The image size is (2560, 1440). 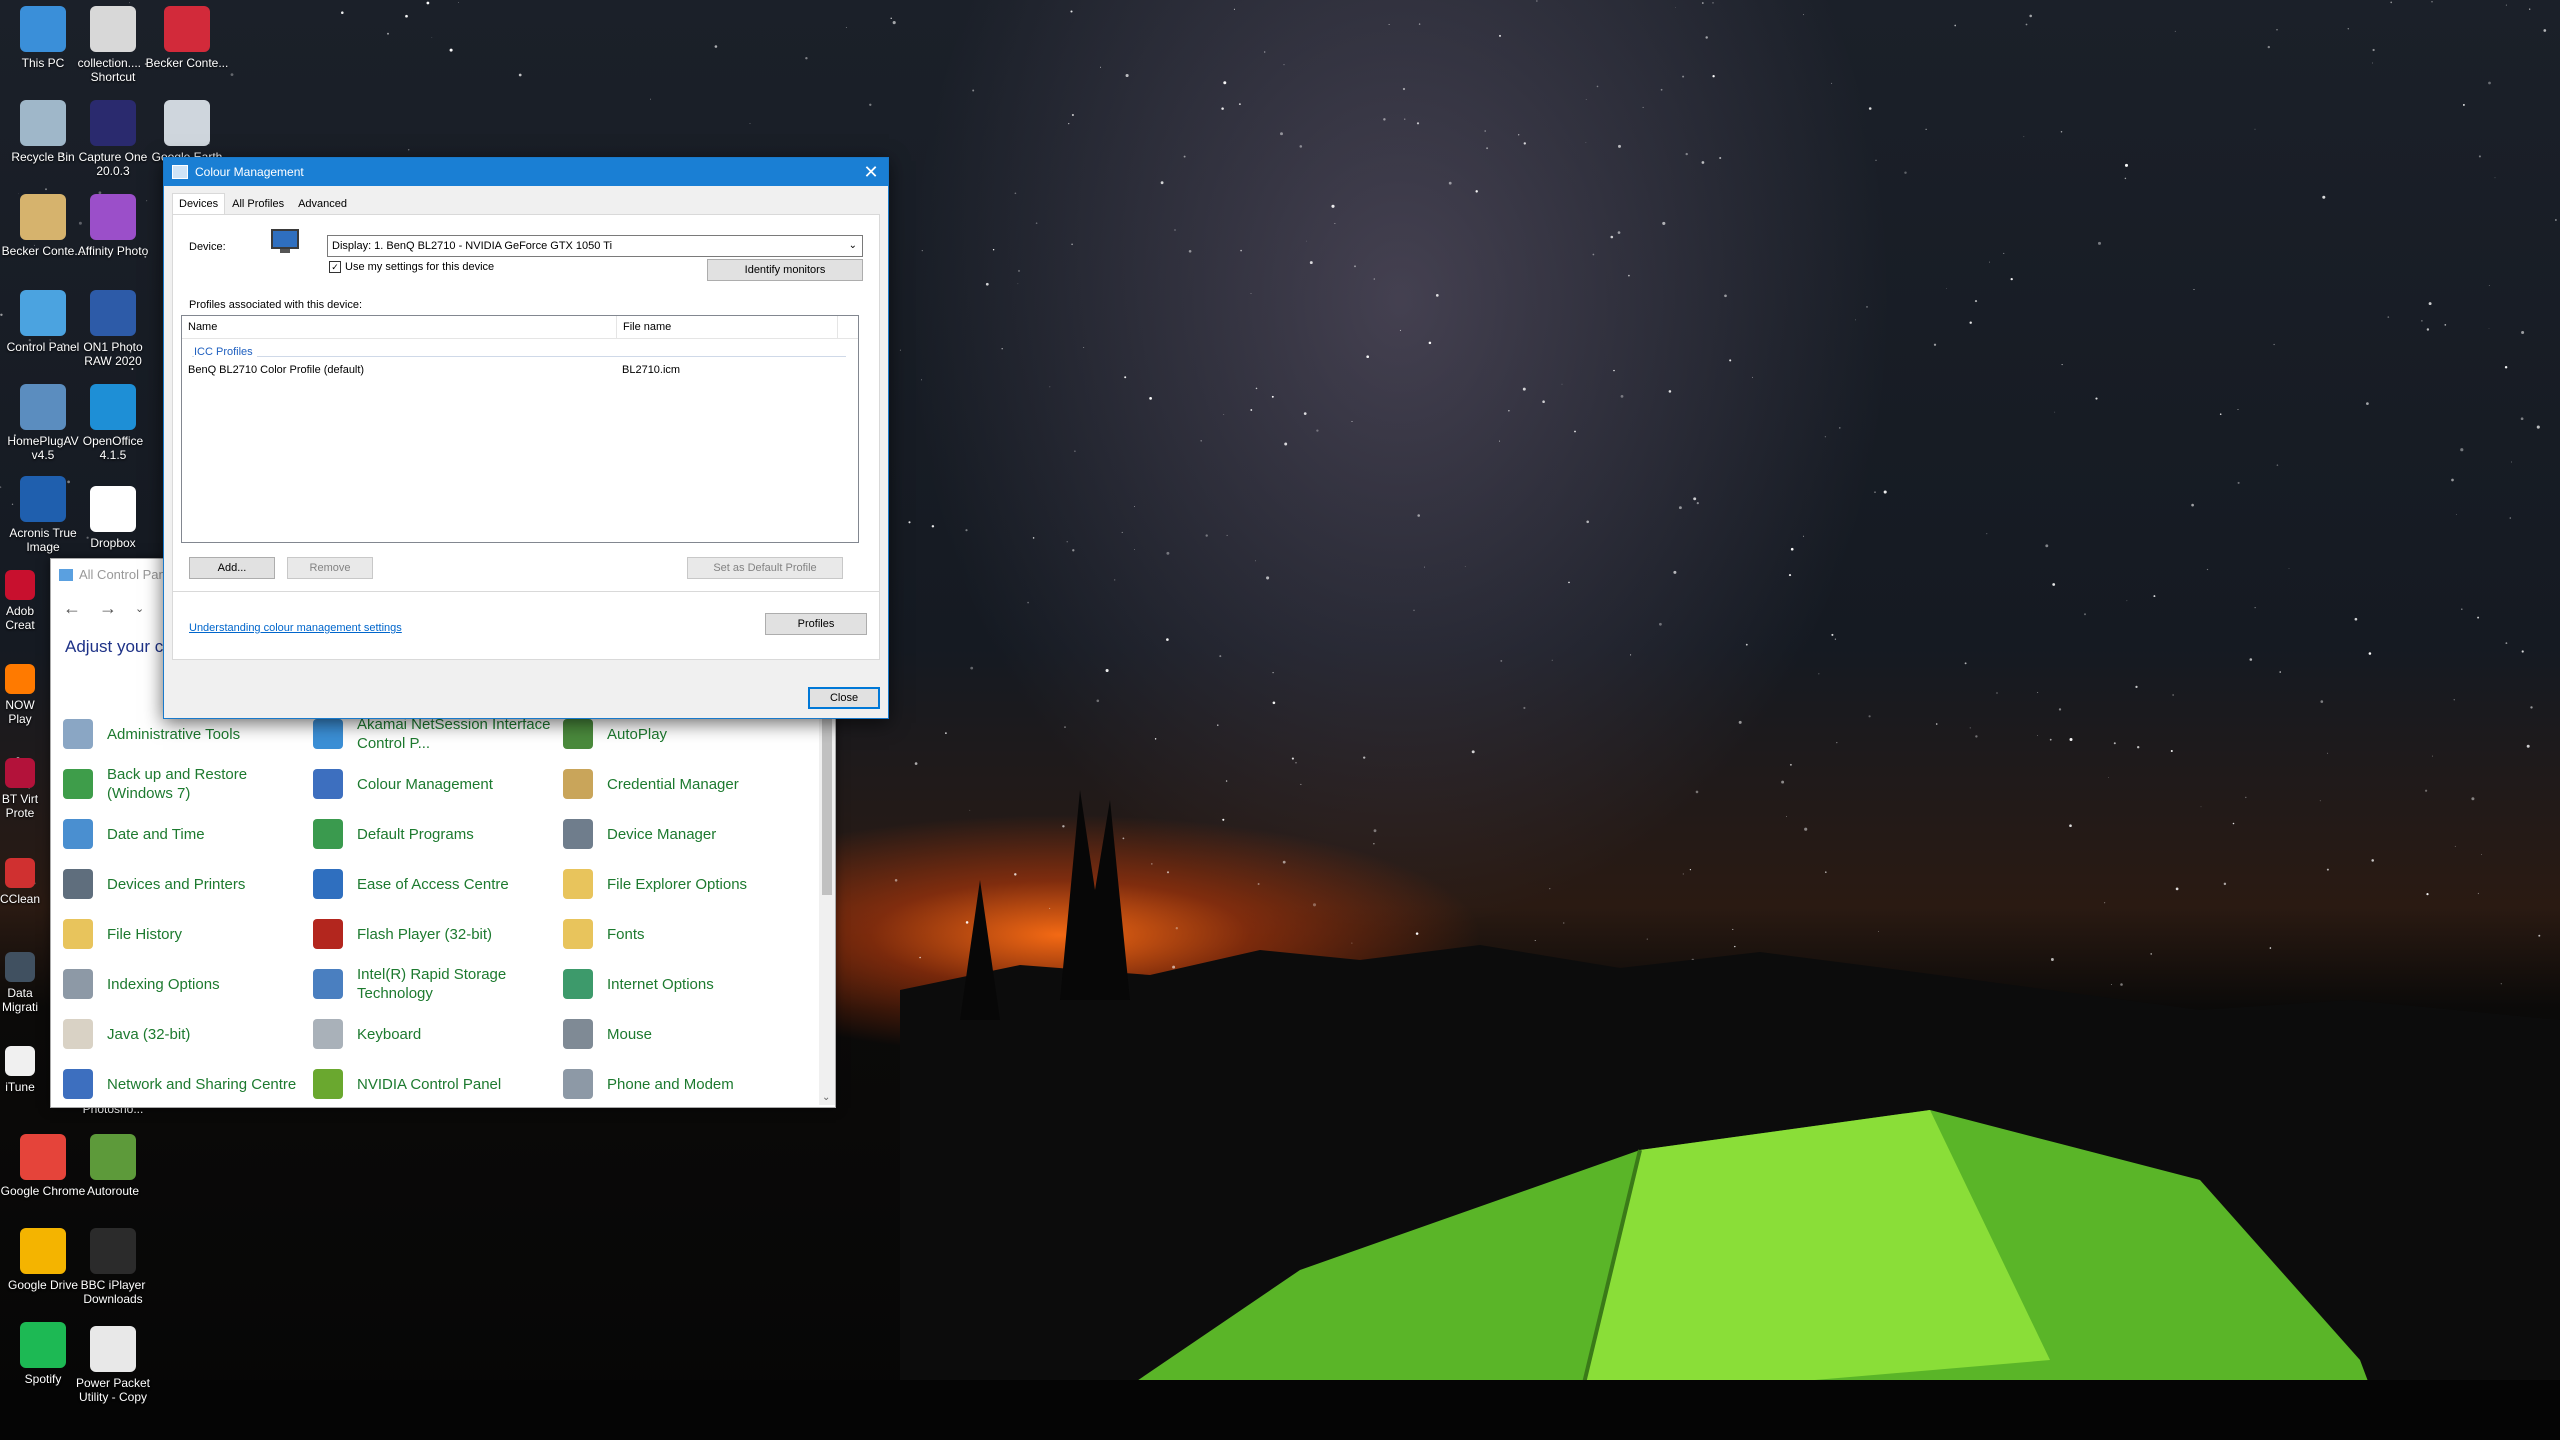 What do you see at coordinates (683, 1083) in the screenshot?
I see `control-panel-item: Phone and Modem` at bounding box center [683, 1083].